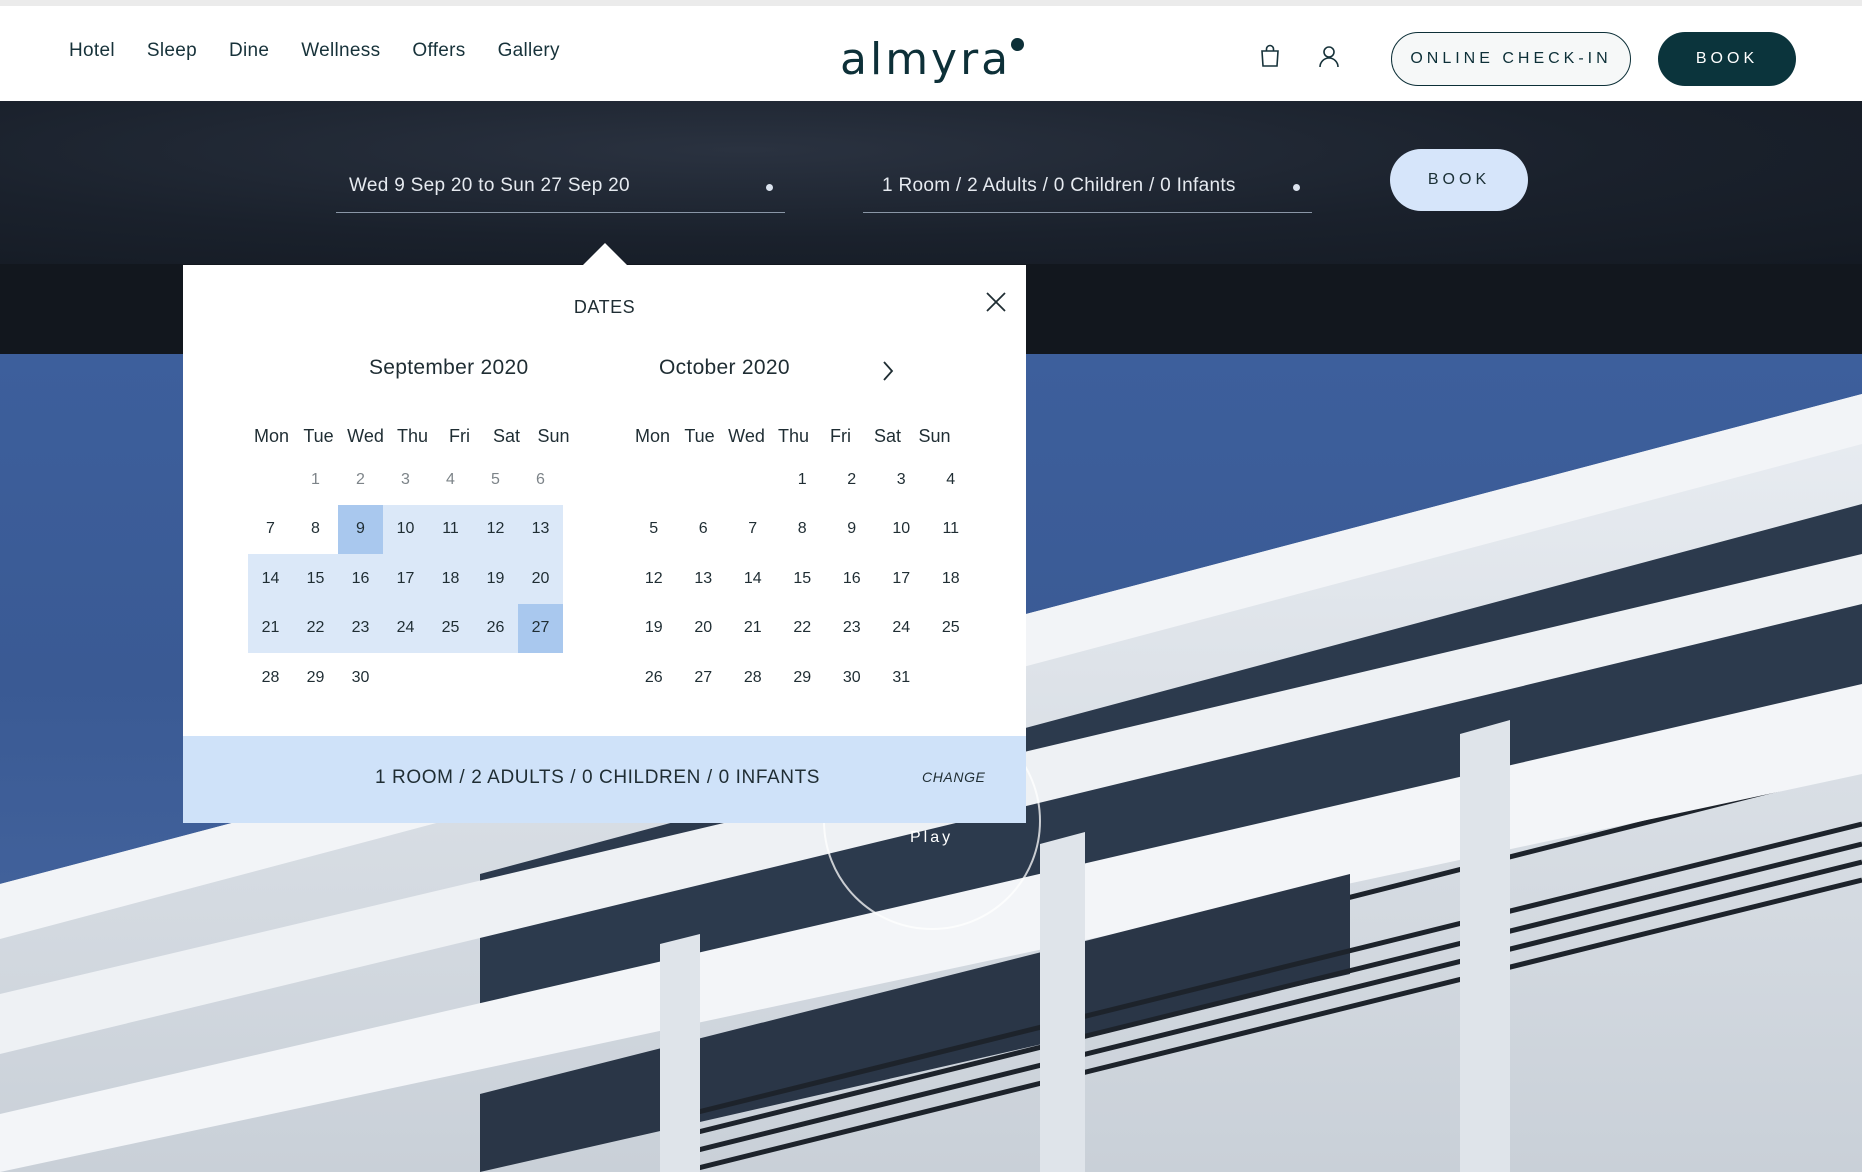  I want to click on calendar-day: 5, so click(654, 530).